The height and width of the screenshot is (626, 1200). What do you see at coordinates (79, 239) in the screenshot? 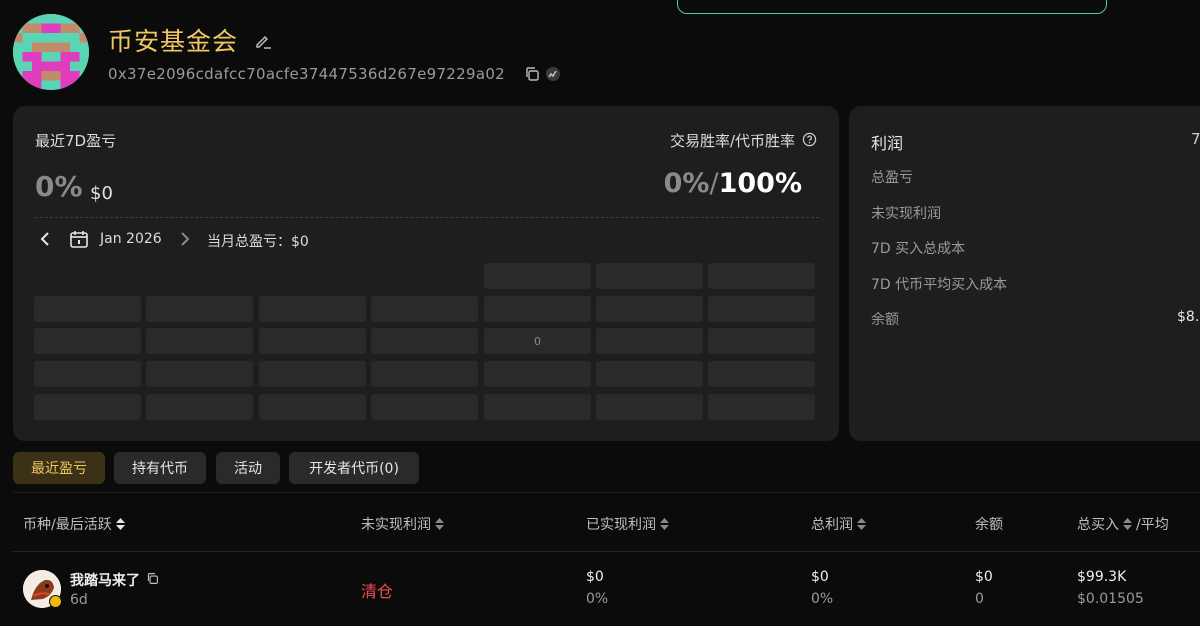
I see `calendar-icon` at bounding box center [79, 239].